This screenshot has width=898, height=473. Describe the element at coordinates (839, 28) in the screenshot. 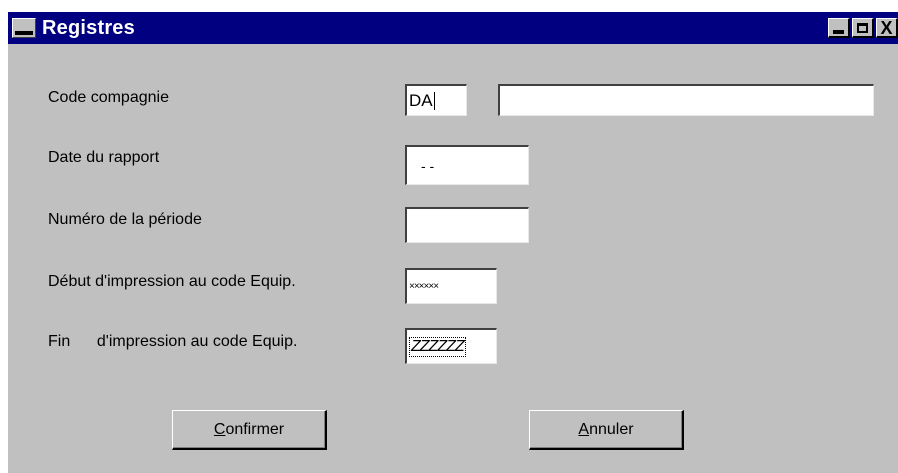

I see `minimize-button` at that location.